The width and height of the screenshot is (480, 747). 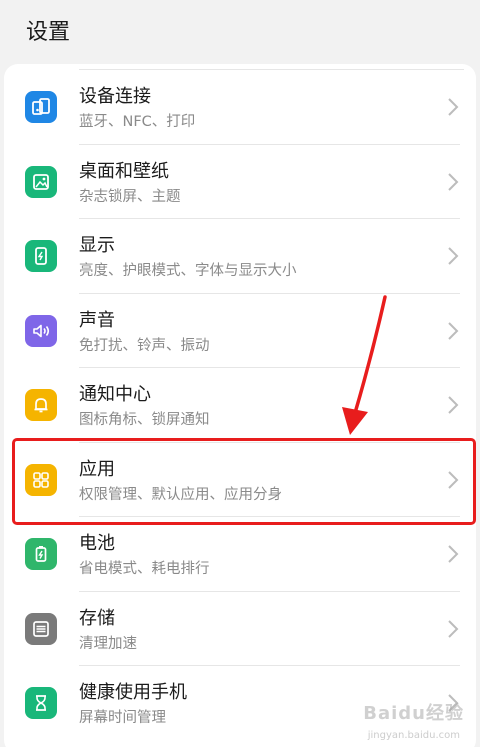 What do you see at coordinates (144, 345) in the screenshot?
I see `item-subtitle: 免打扰、铃声、振动` at bounding box center [144, 345].